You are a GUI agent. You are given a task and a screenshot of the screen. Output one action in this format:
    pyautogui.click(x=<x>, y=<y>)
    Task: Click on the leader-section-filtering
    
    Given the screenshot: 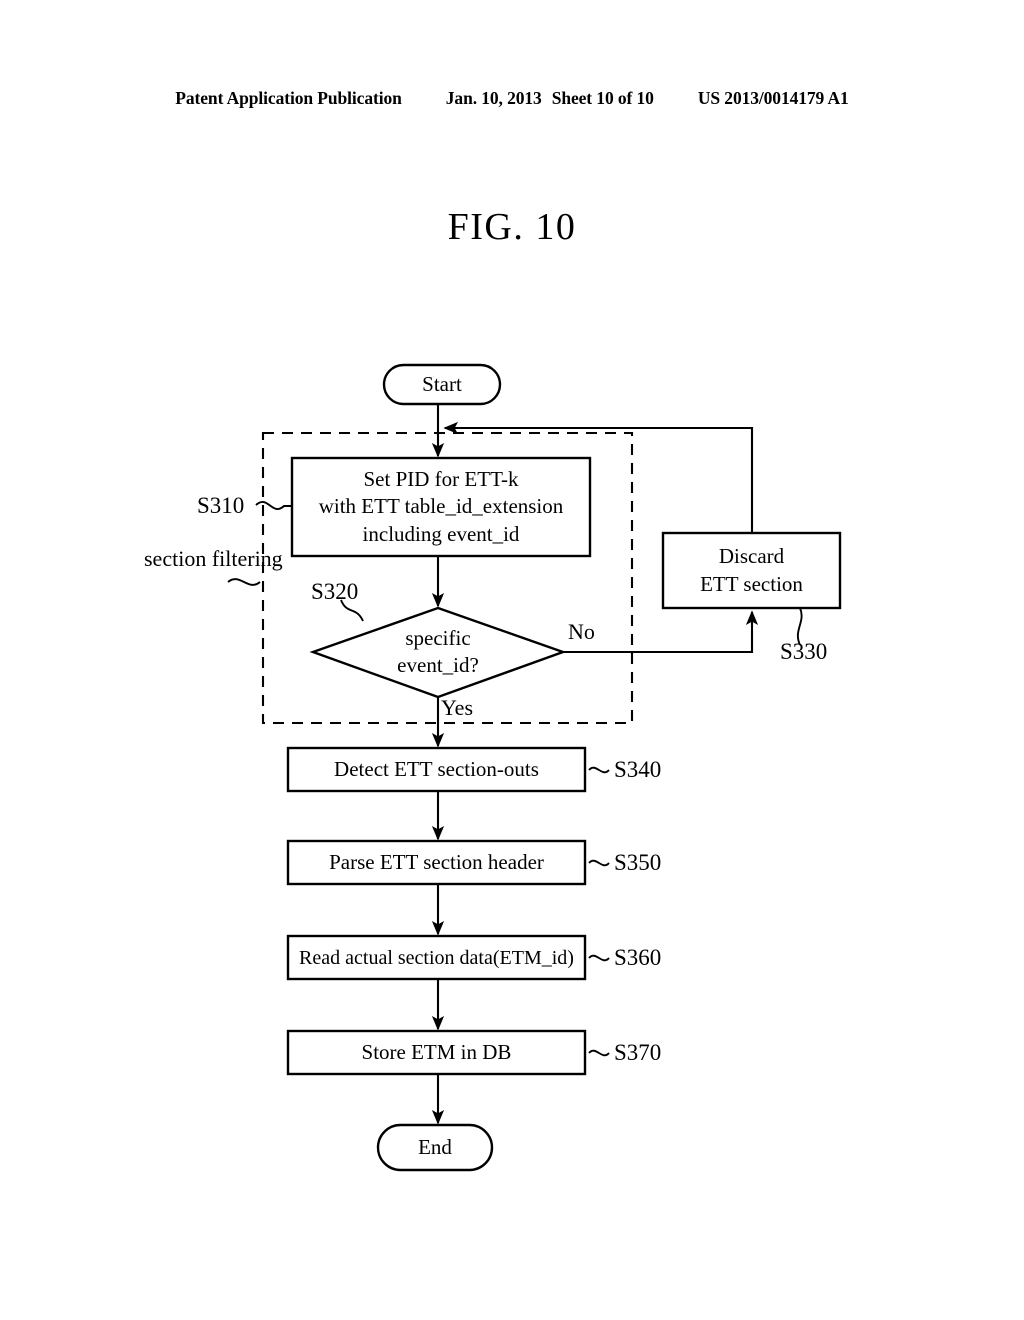 What is the action you would take?
    pyautogui.click(x=244, y=582)
    